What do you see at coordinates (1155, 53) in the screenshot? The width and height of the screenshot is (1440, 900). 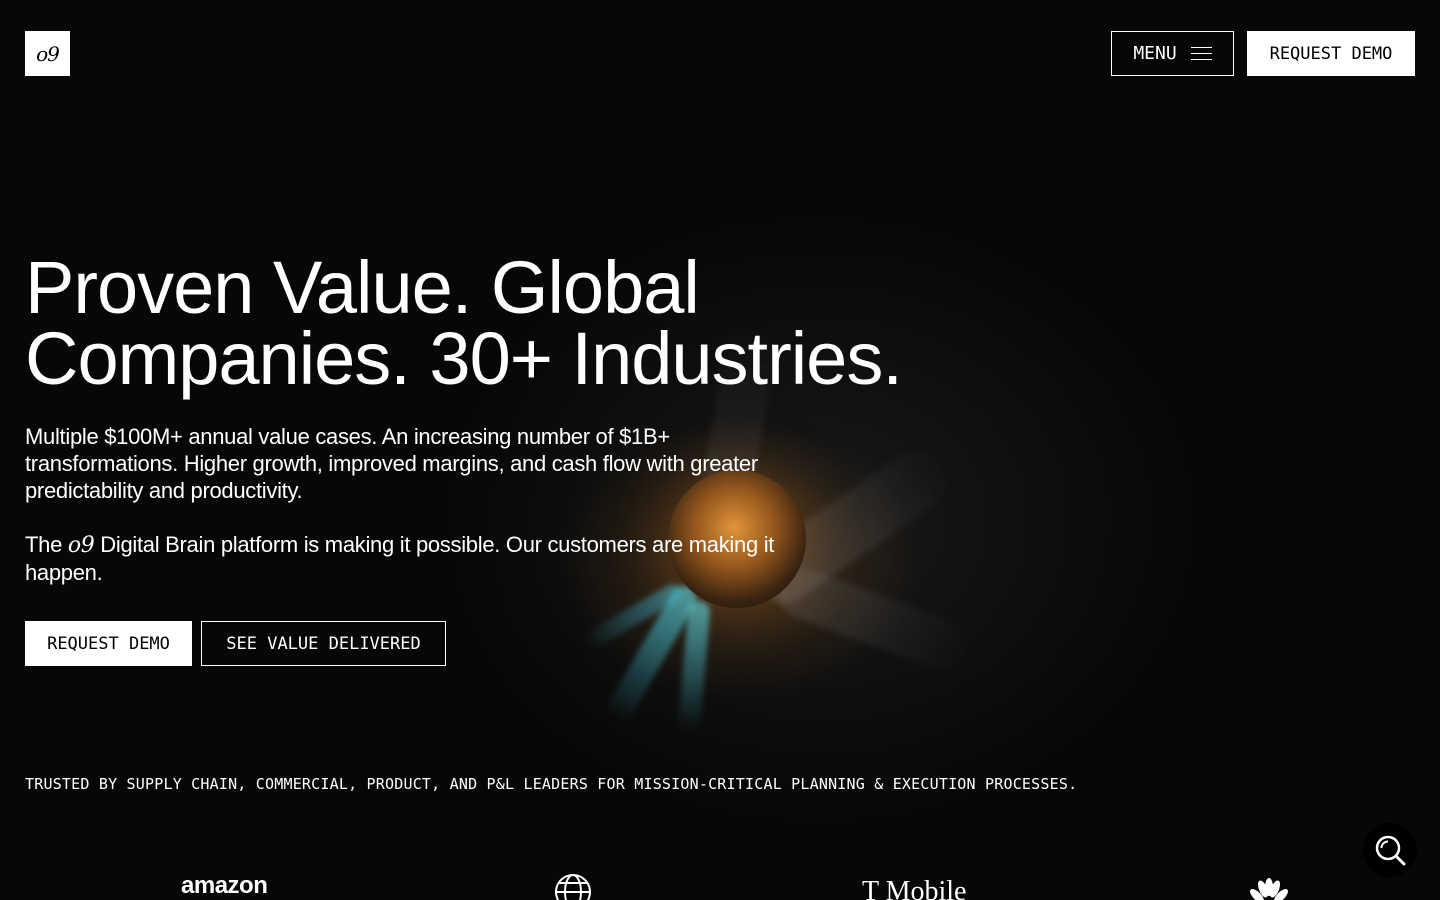 I see `menu-label: MENU` at bounding box center [1155, 53].